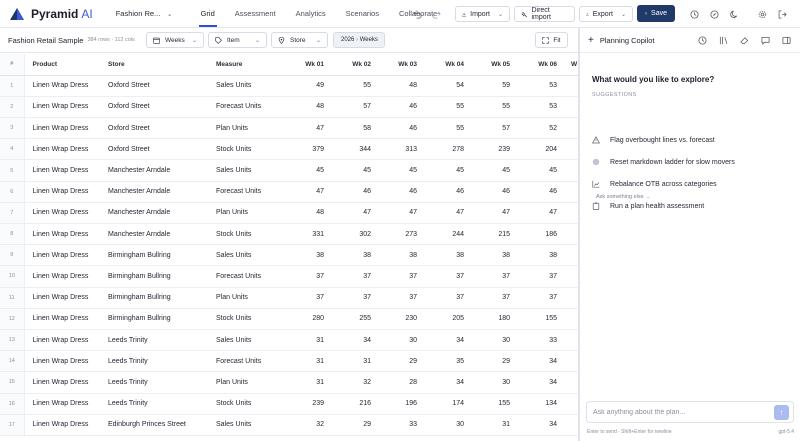  Describe the element at coordinates (355, 128) in the screenshot. I see `cell-value: 58` at that location.